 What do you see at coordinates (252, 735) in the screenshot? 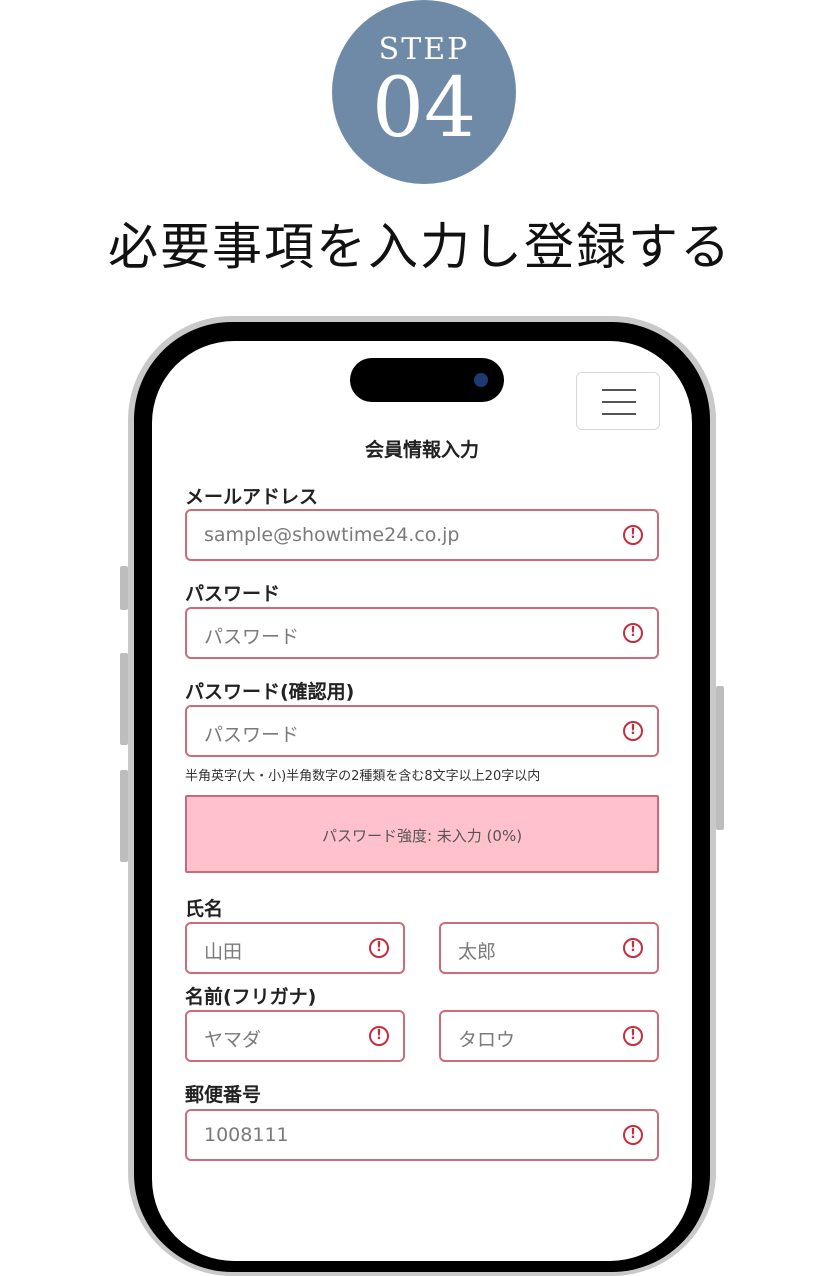
I see `password-confirm-placeholder: パスワード` at bounding box center [252, 735].